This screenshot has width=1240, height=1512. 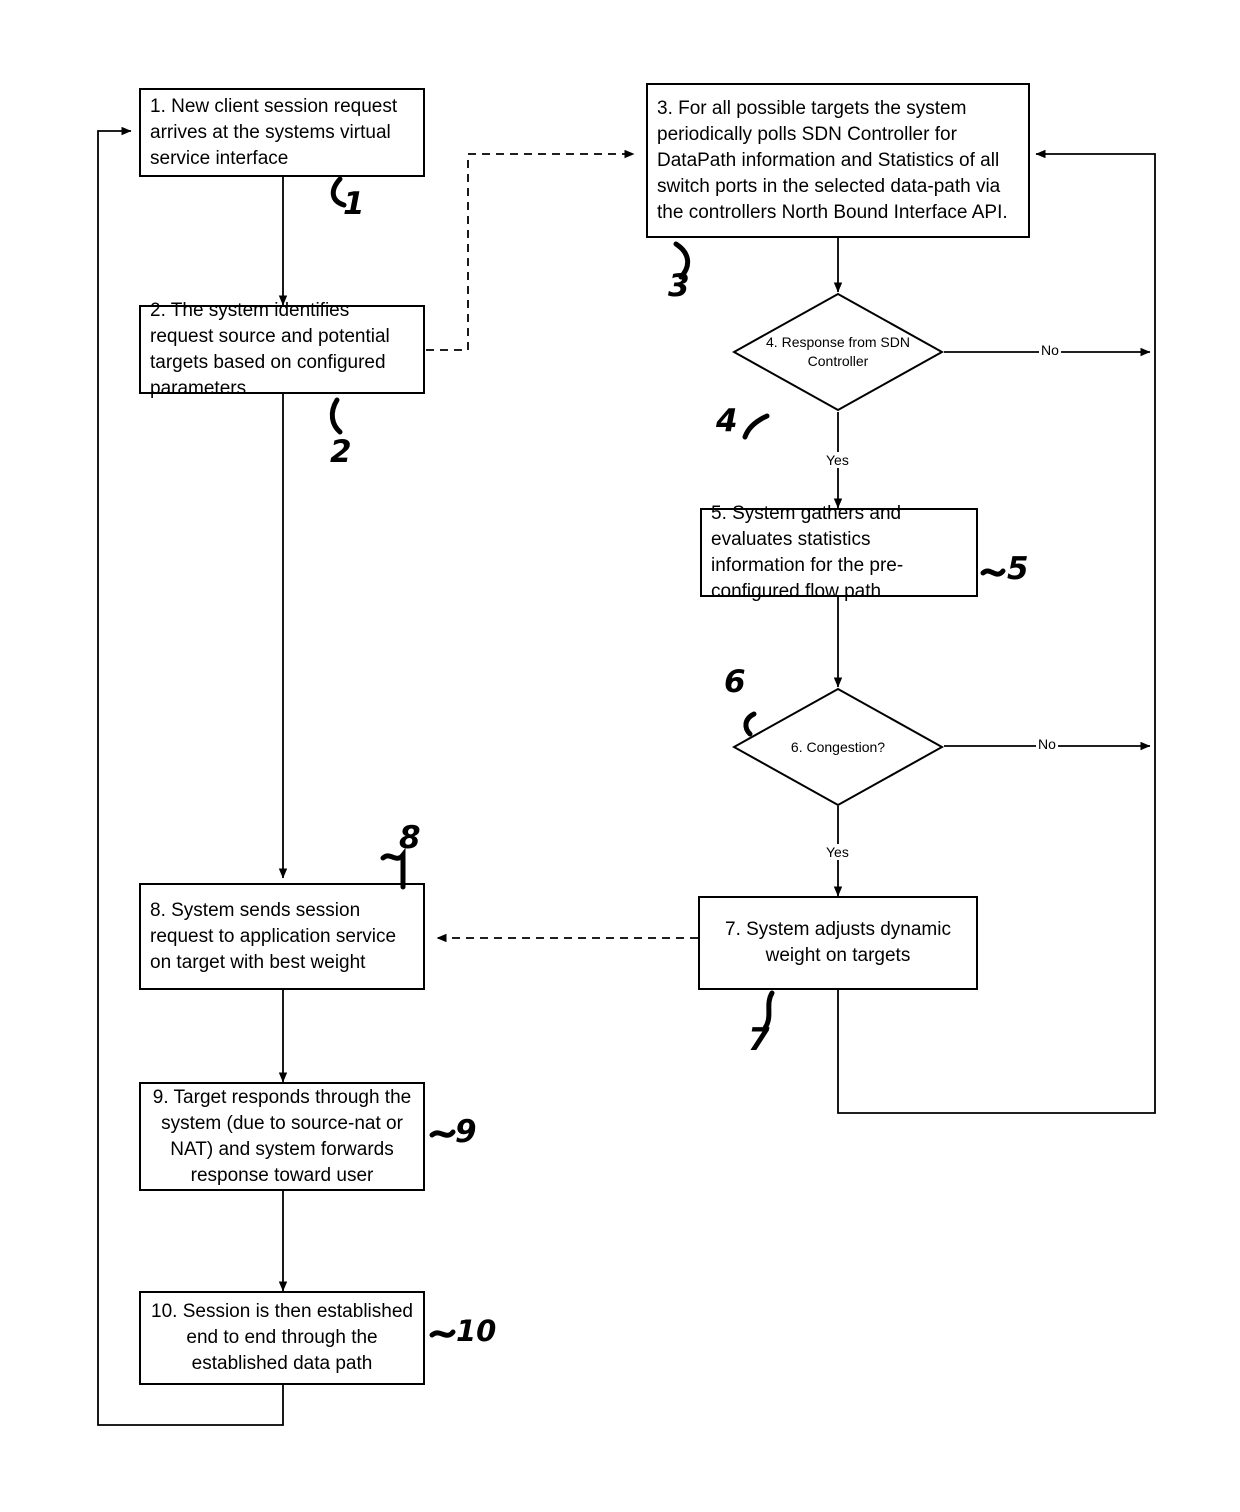 What do you see at coordinates (735, 682) in the screenshot?
I see `annotation-6: 6` at bounding box center [735, 682].